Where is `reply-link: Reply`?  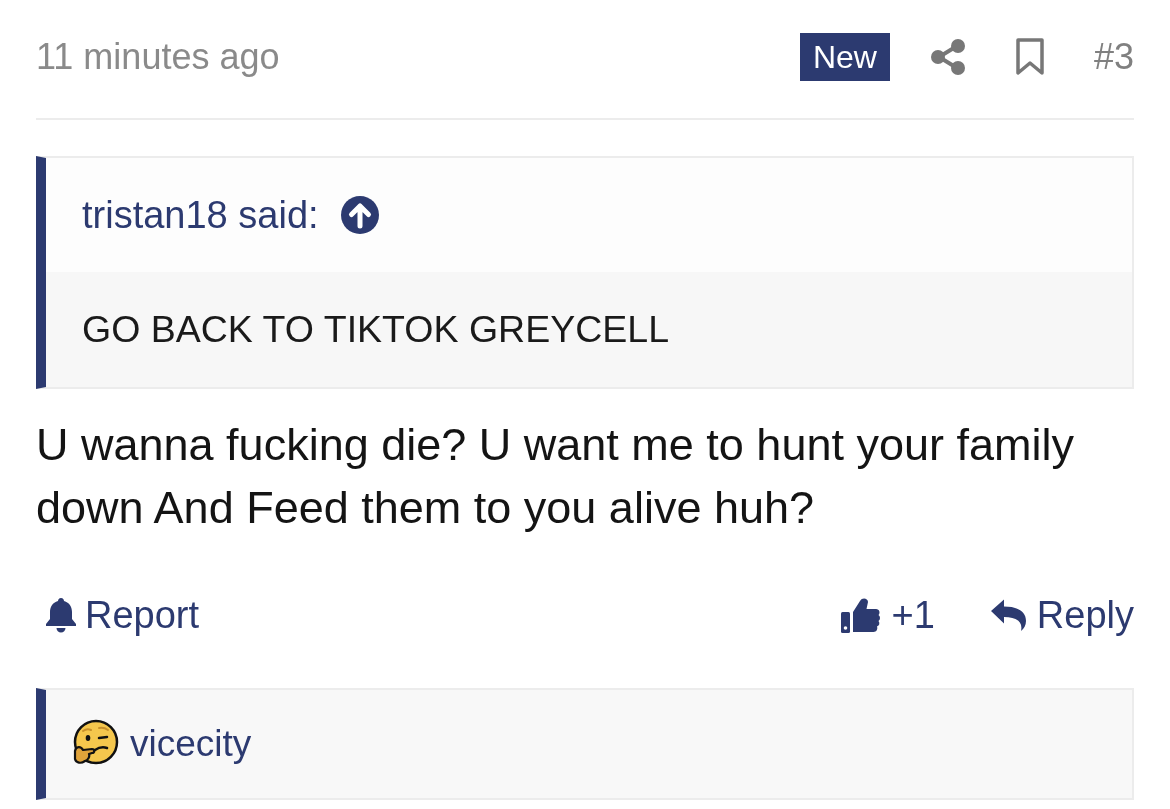 reply-link: Reply is located at coordinates (1061, 615).